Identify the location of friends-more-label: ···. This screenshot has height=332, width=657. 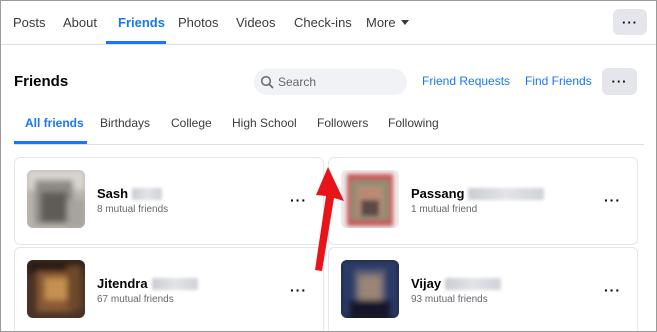
(619, 81).